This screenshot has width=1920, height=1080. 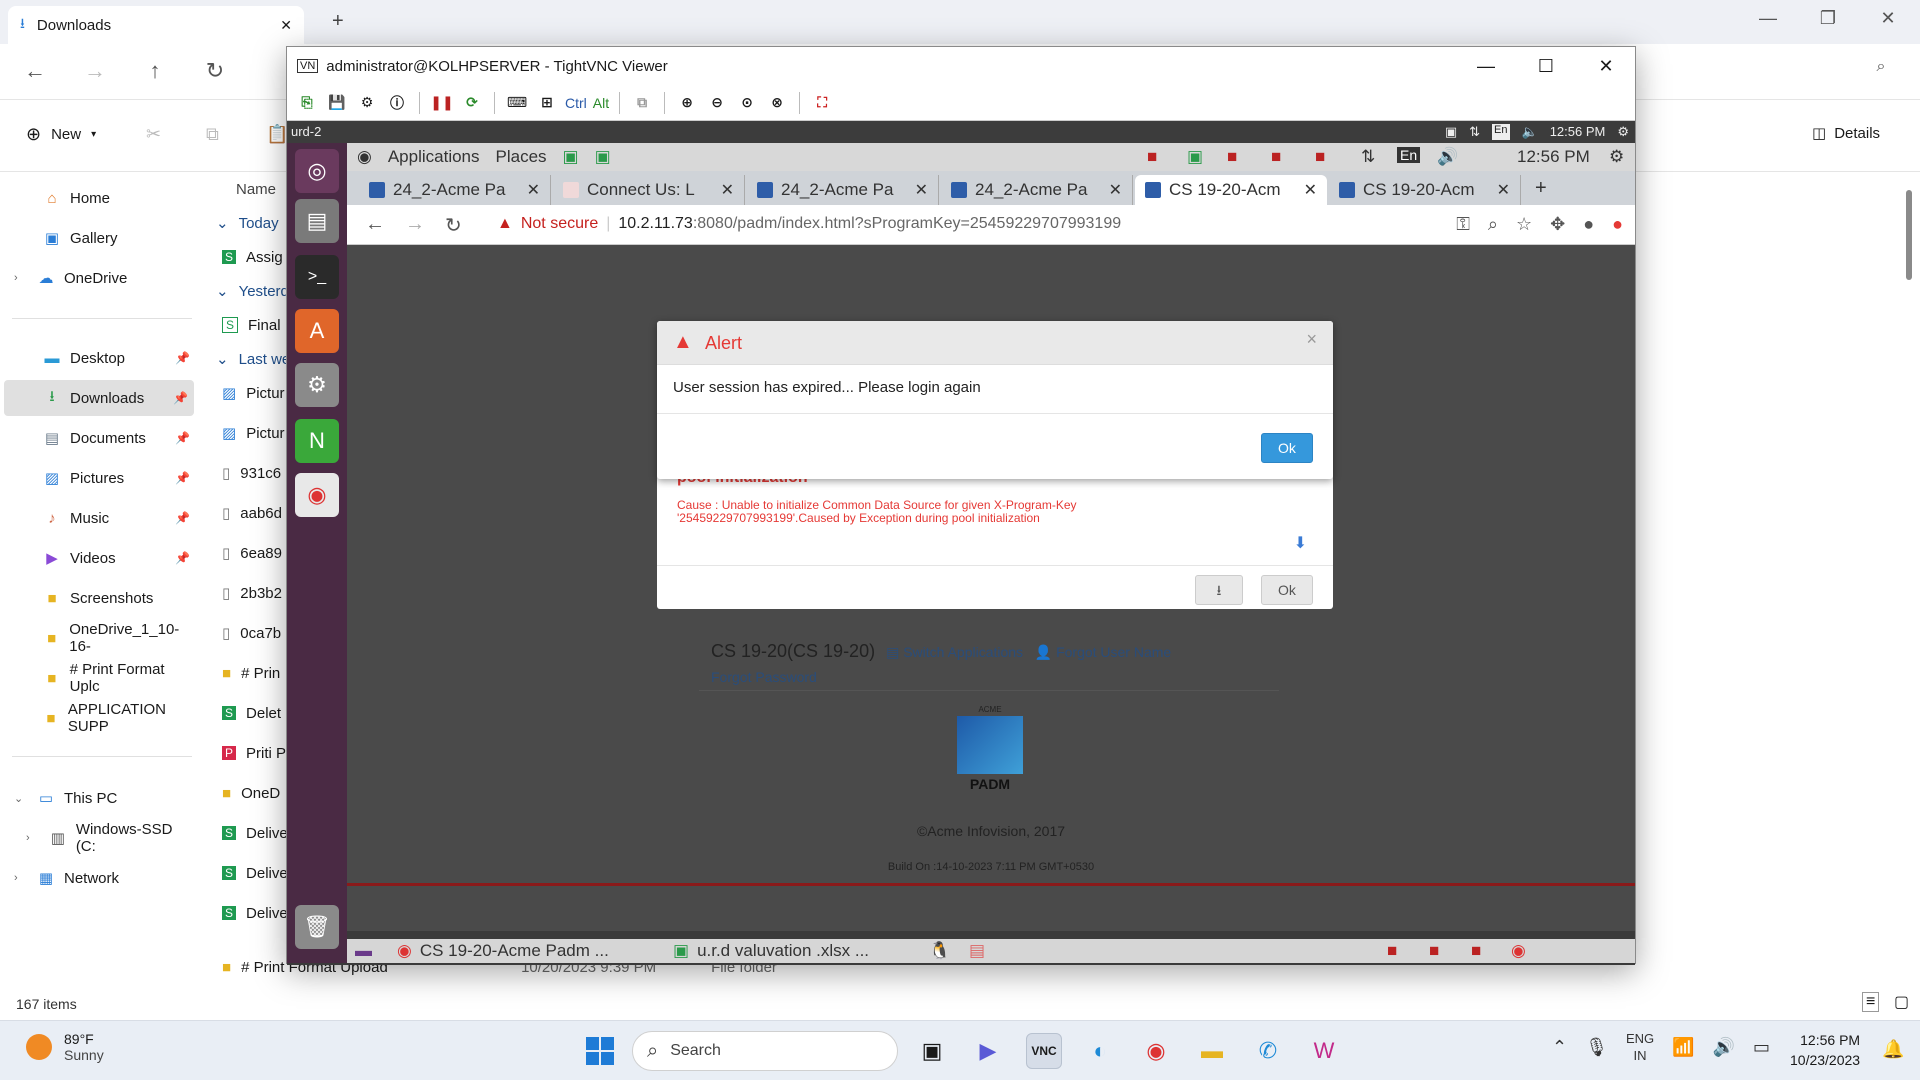 What do you see at coordinates (1300, 543) in the screenshot?
I see `arrow-down-icon: ⬇` at bounding box center [1300, 543].